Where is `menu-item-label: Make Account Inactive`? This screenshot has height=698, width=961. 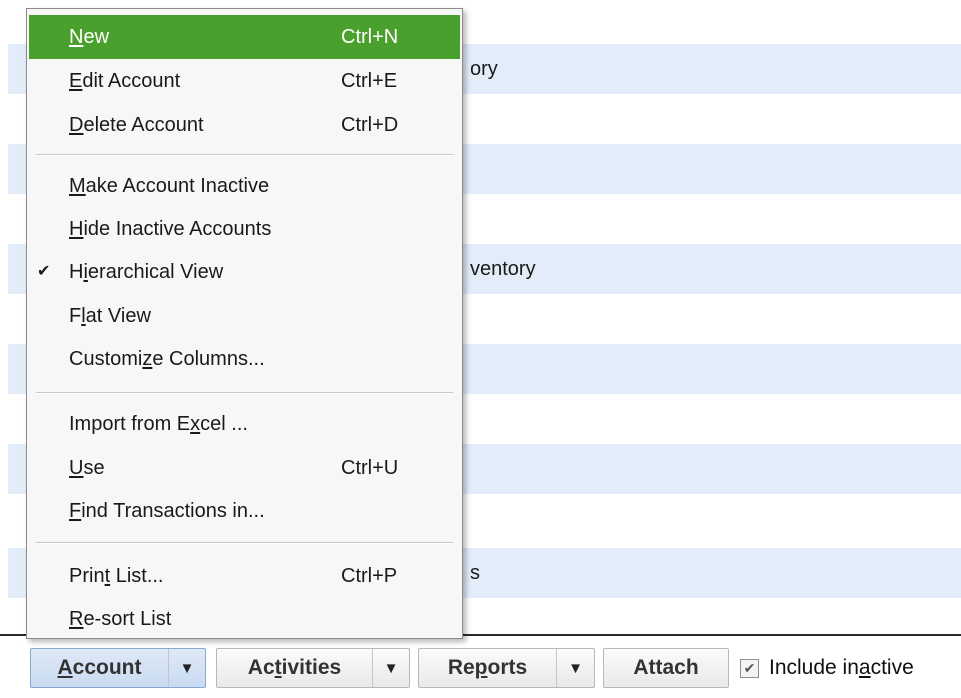
menu-item-label: Make Account Inactive is located at coordinates (169, 186).